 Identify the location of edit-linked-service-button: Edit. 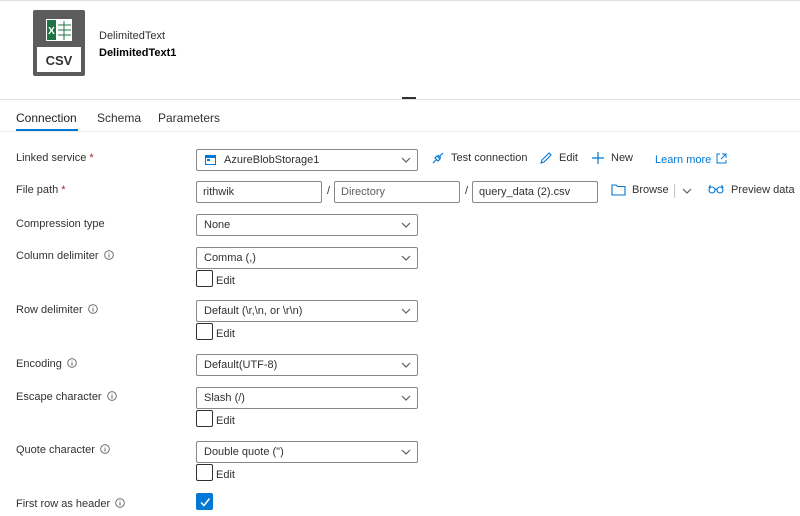
(560, 159).